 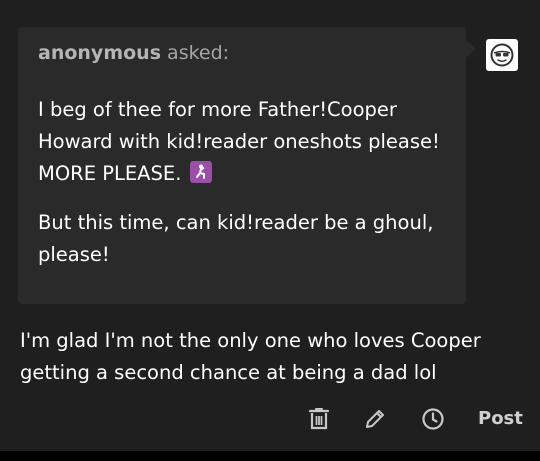 What do you see at coordinates (471, 49) in the screenshot?
I see `ask-bubble-tail` at bounding box center [471, 49].